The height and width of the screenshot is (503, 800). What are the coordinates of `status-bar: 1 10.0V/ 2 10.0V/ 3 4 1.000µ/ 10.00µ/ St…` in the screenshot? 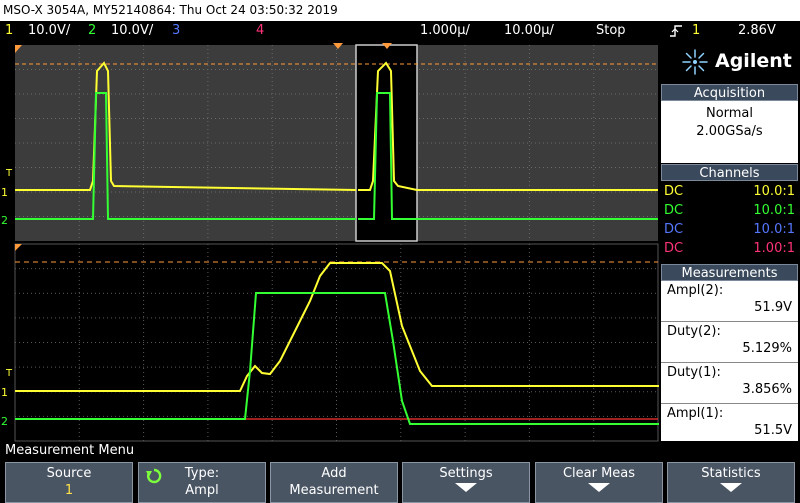 It's located at (400, 31).